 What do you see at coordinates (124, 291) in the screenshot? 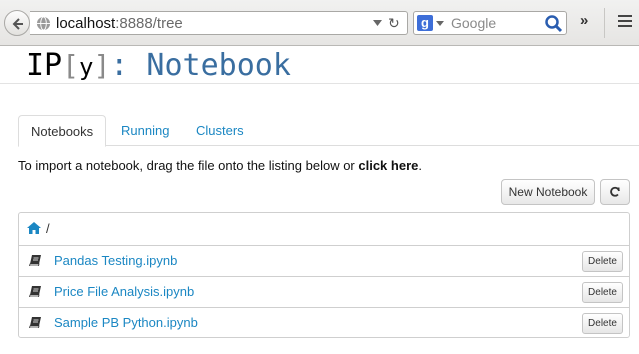
I see `notebook-link: Price File Analysis.ipynb` at bounding box center [124, 291].